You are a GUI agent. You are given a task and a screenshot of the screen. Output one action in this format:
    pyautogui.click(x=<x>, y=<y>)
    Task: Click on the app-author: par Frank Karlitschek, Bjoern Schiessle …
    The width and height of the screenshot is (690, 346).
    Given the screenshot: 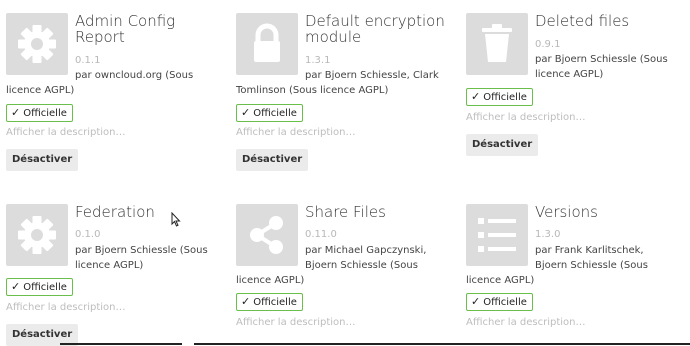 What is the action you would take?
    pyautogui.click(x=557, y=265)
    